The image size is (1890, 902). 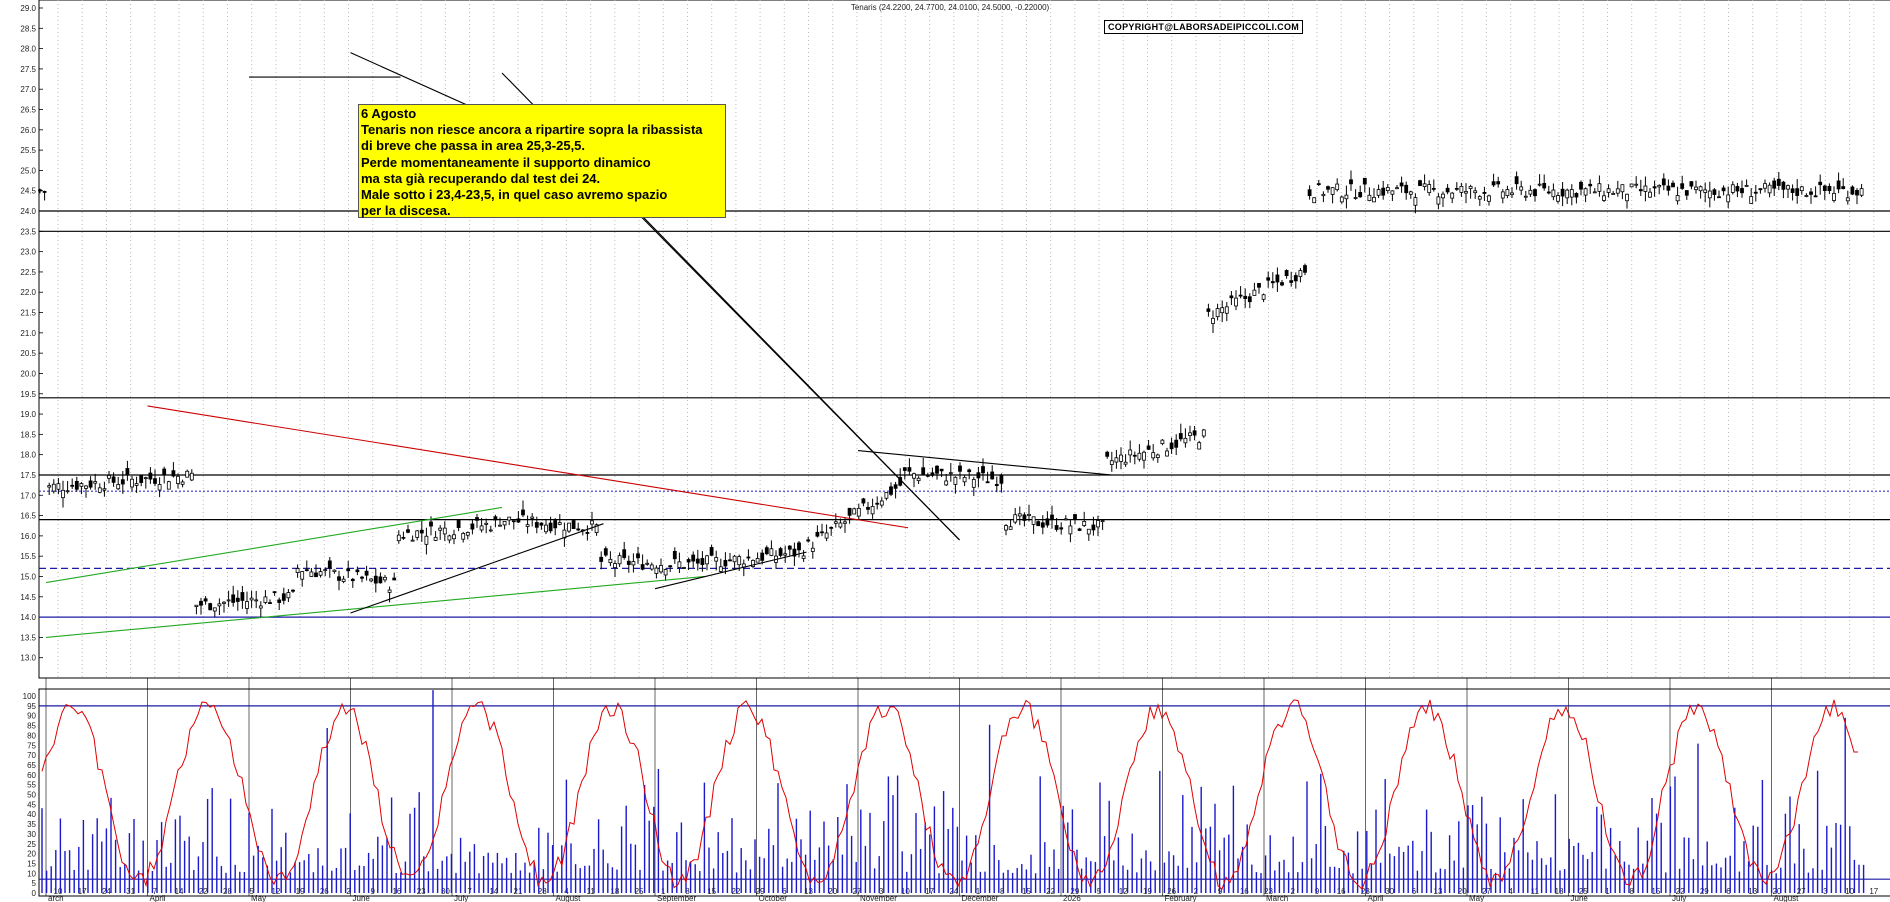 I want to click on oscillator-tick: 95, so click(x=31, y=706).